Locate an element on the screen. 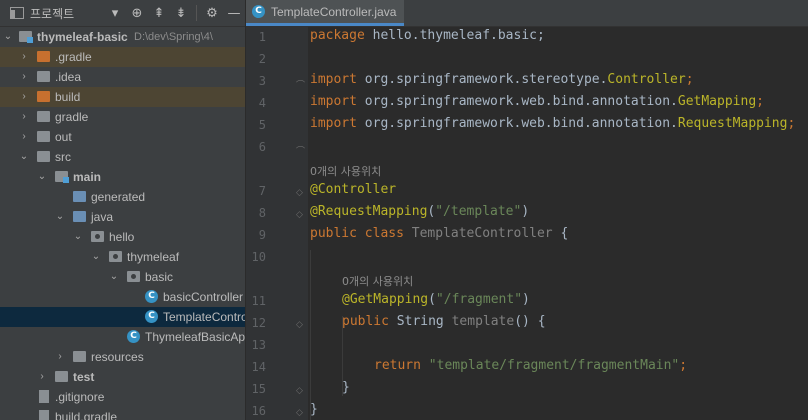  tree-item-path: D:\dev\Spring\4\ is located at coordinates (173, 37).